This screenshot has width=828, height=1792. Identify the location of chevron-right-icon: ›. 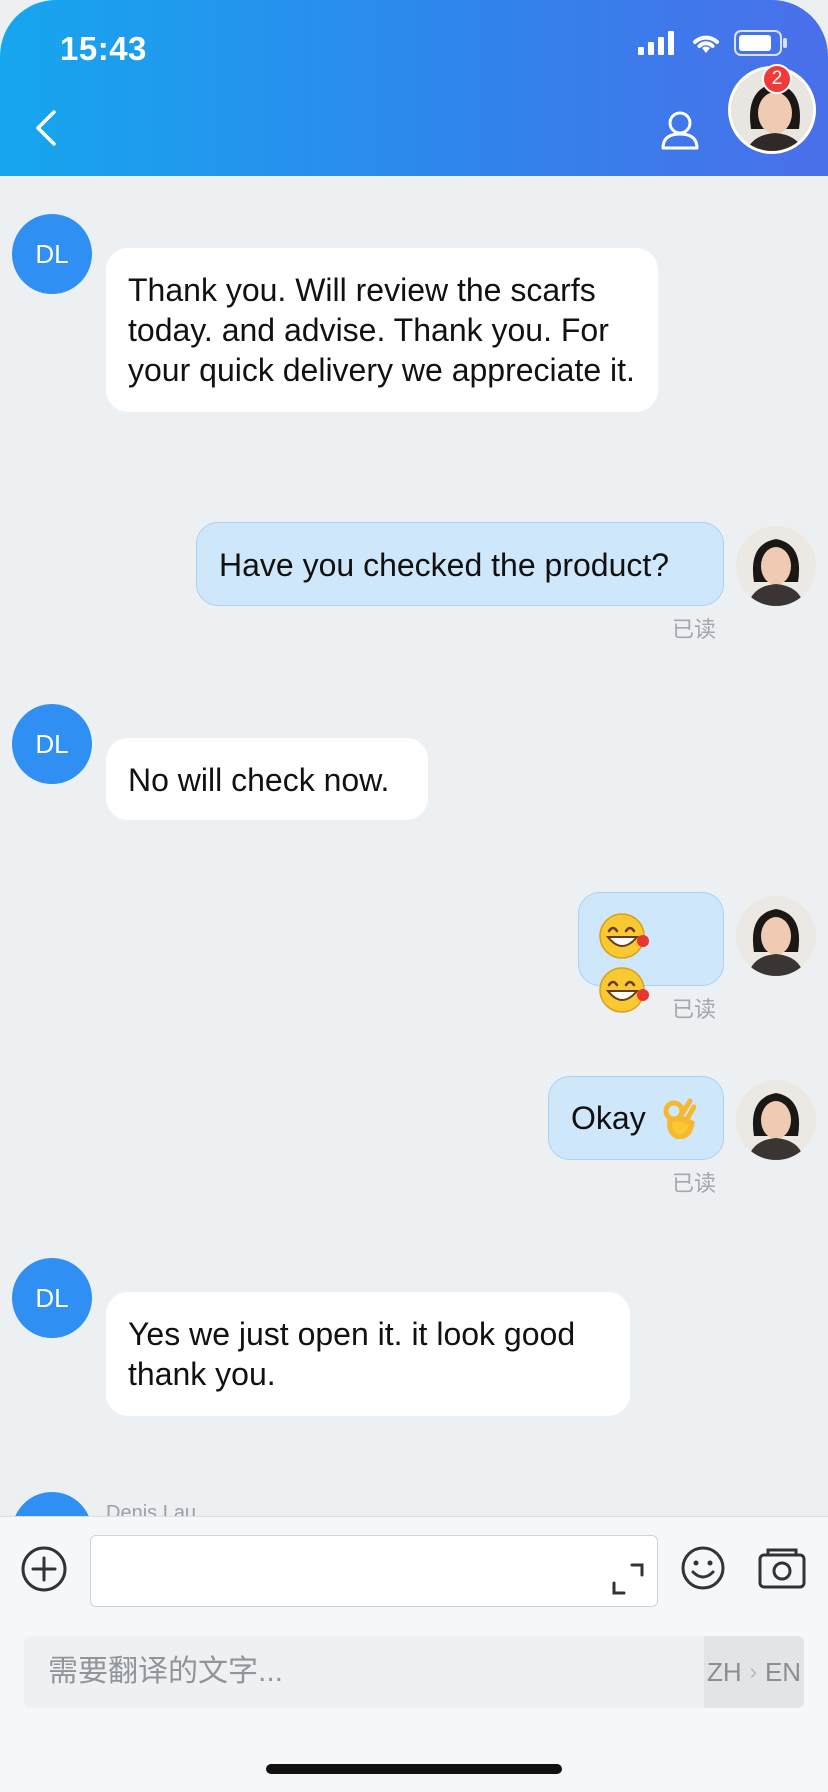
(753, 1671).